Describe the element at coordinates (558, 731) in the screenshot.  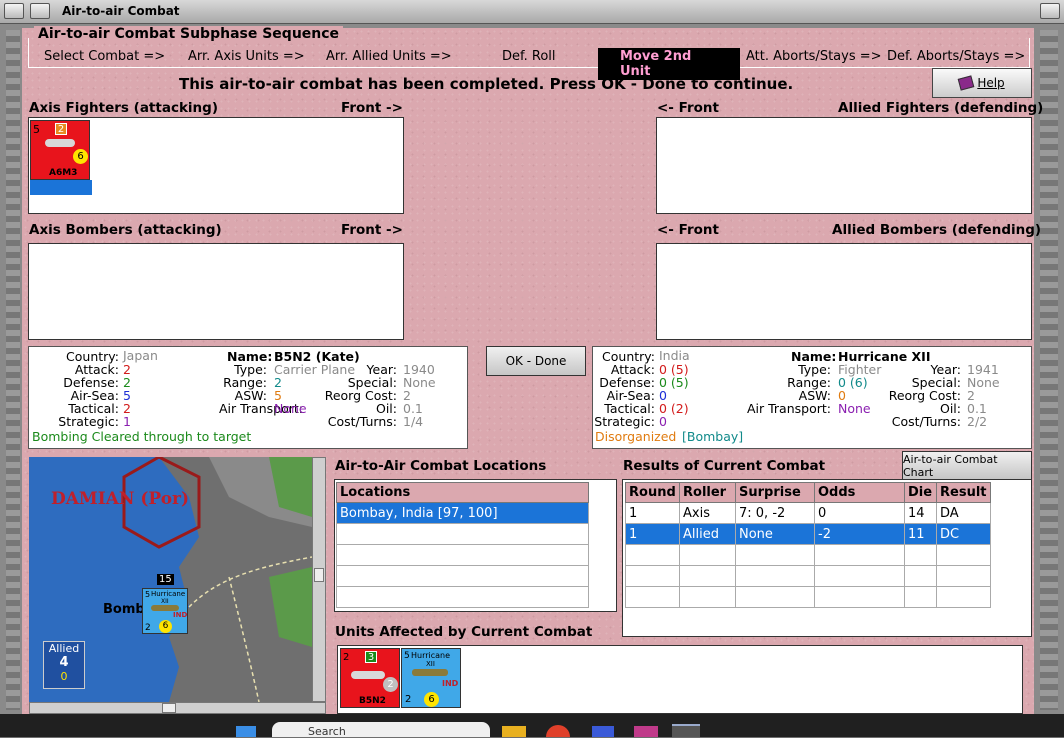
I see `chrome-icon` at that location.